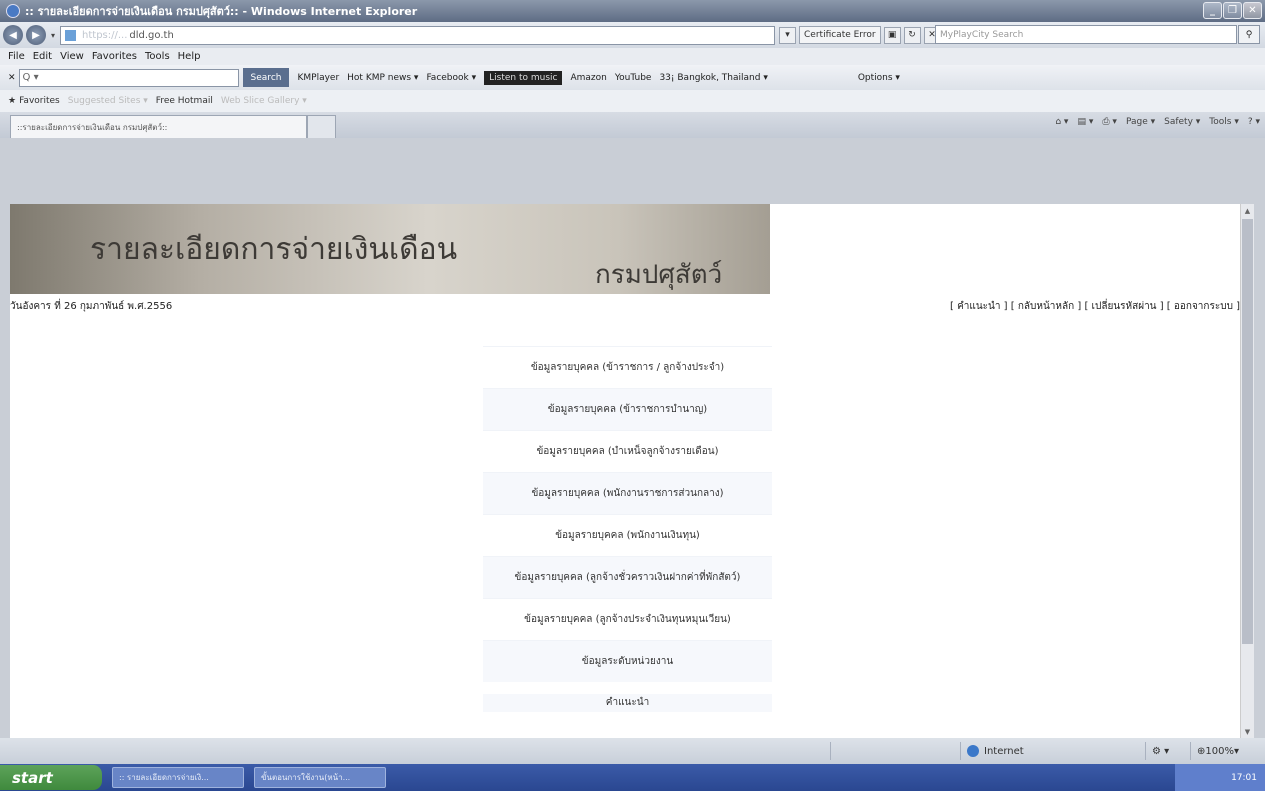 The height and width of the screenshot is (791, 1265). I want to click on address-domain: dld.go.th, so click(151, 35).